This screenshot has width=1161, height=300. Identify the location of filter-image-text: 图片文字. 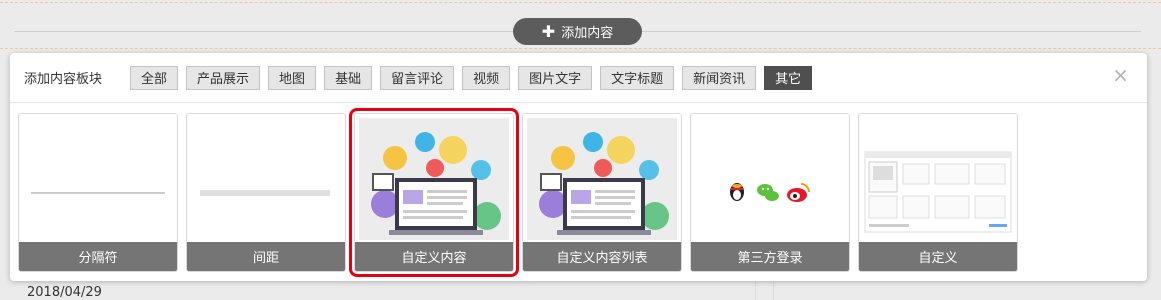
(555, 77).